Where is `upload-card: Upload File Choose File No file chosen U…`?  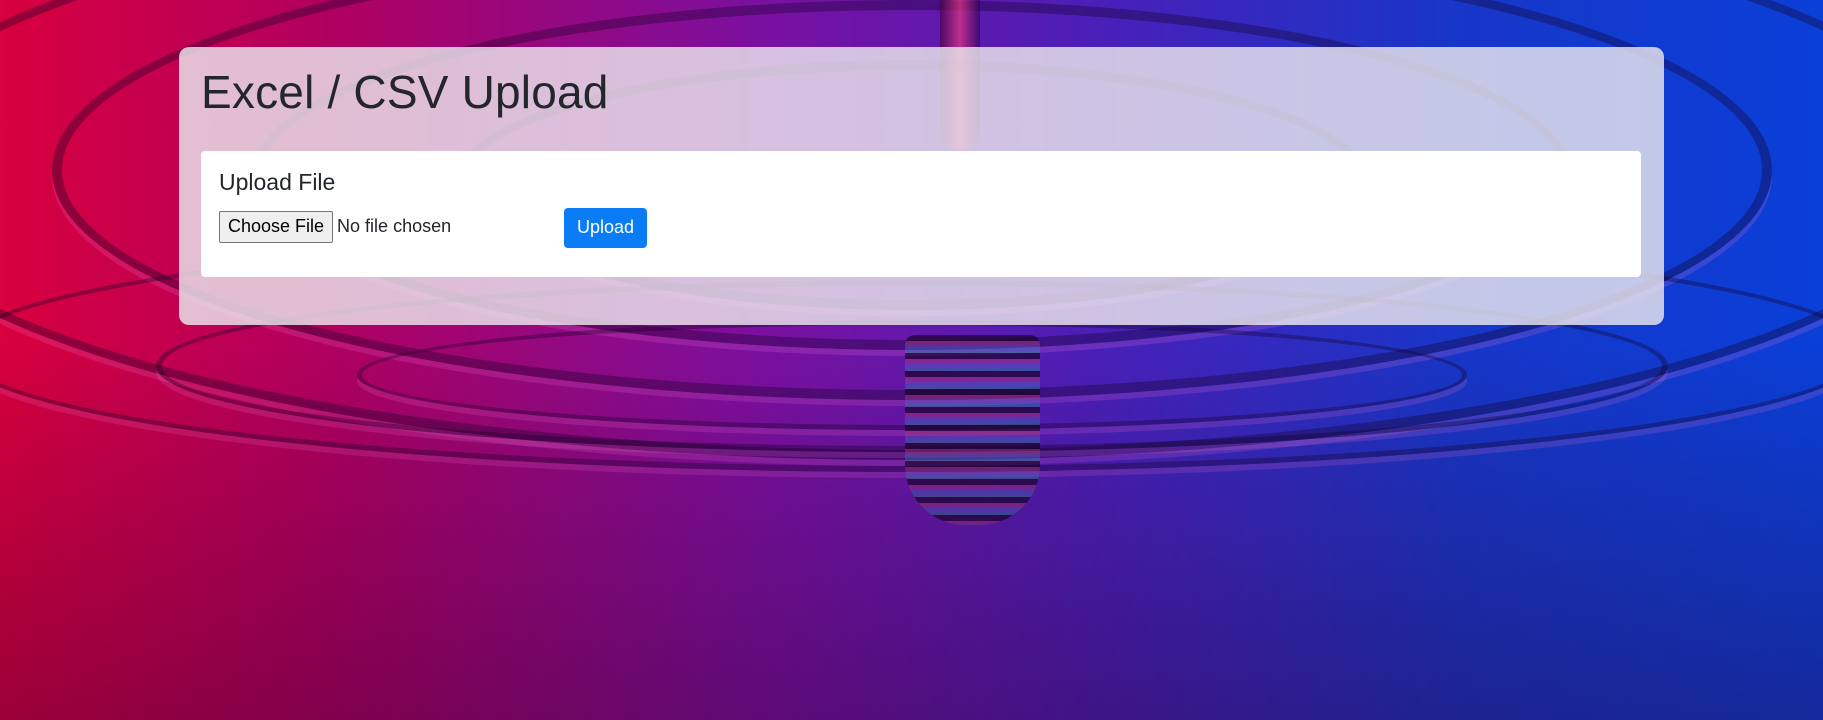
upload-card: Upload File Choose File No file chosen U… is located at coordinates (921, 214).